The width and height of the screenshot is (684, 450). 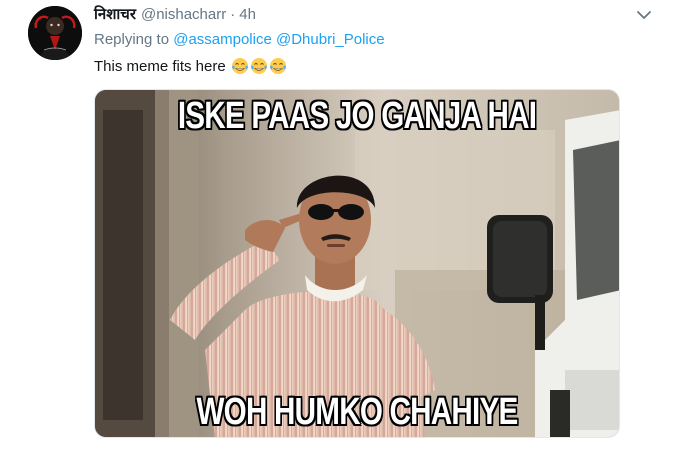 I want to click on mention-link-assampolice: @assampolice, so click(x=222, y=39).